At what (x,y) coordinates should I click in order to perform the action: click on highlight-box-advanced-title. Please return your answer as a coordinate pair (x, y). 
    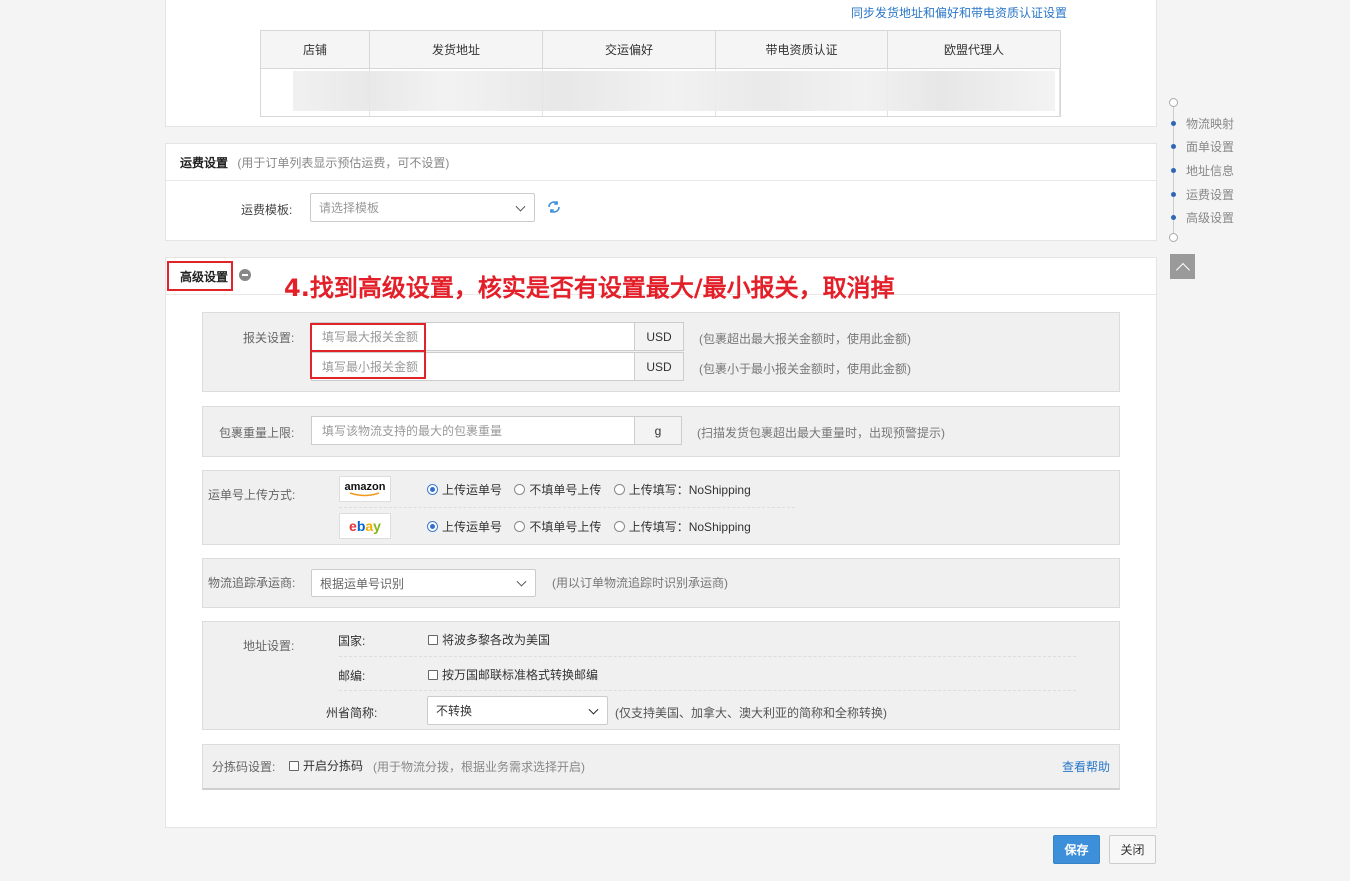
    Looking at the image, I should click on (200, 276).